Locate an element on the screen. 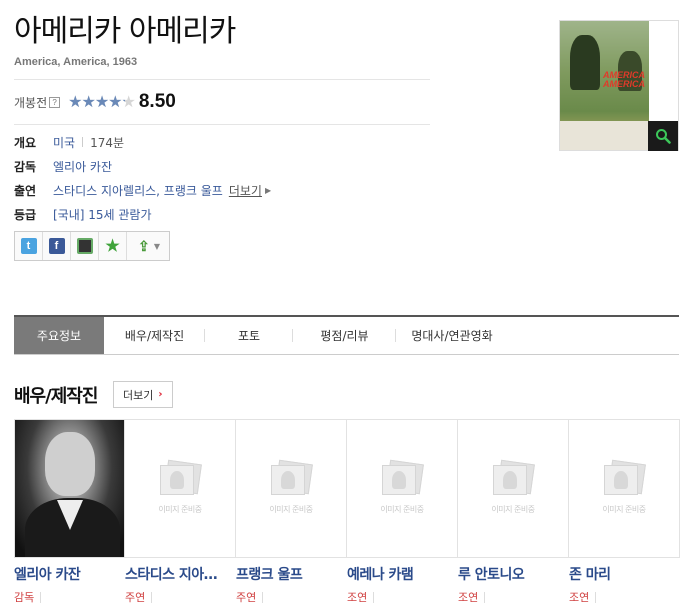 The image size is (690, 608). cast-links: 스타디스 지아렐리스, 프랭크 울프 is located at coordinates (138, 190).